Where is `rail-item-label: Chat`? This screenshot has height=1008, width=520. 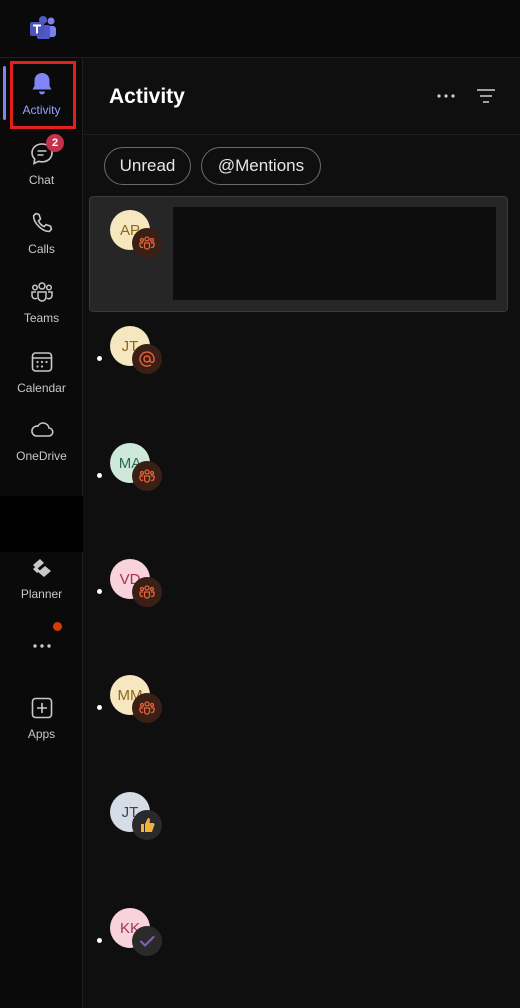
rail-item-label: Chat is located at coordinates (41, 180).